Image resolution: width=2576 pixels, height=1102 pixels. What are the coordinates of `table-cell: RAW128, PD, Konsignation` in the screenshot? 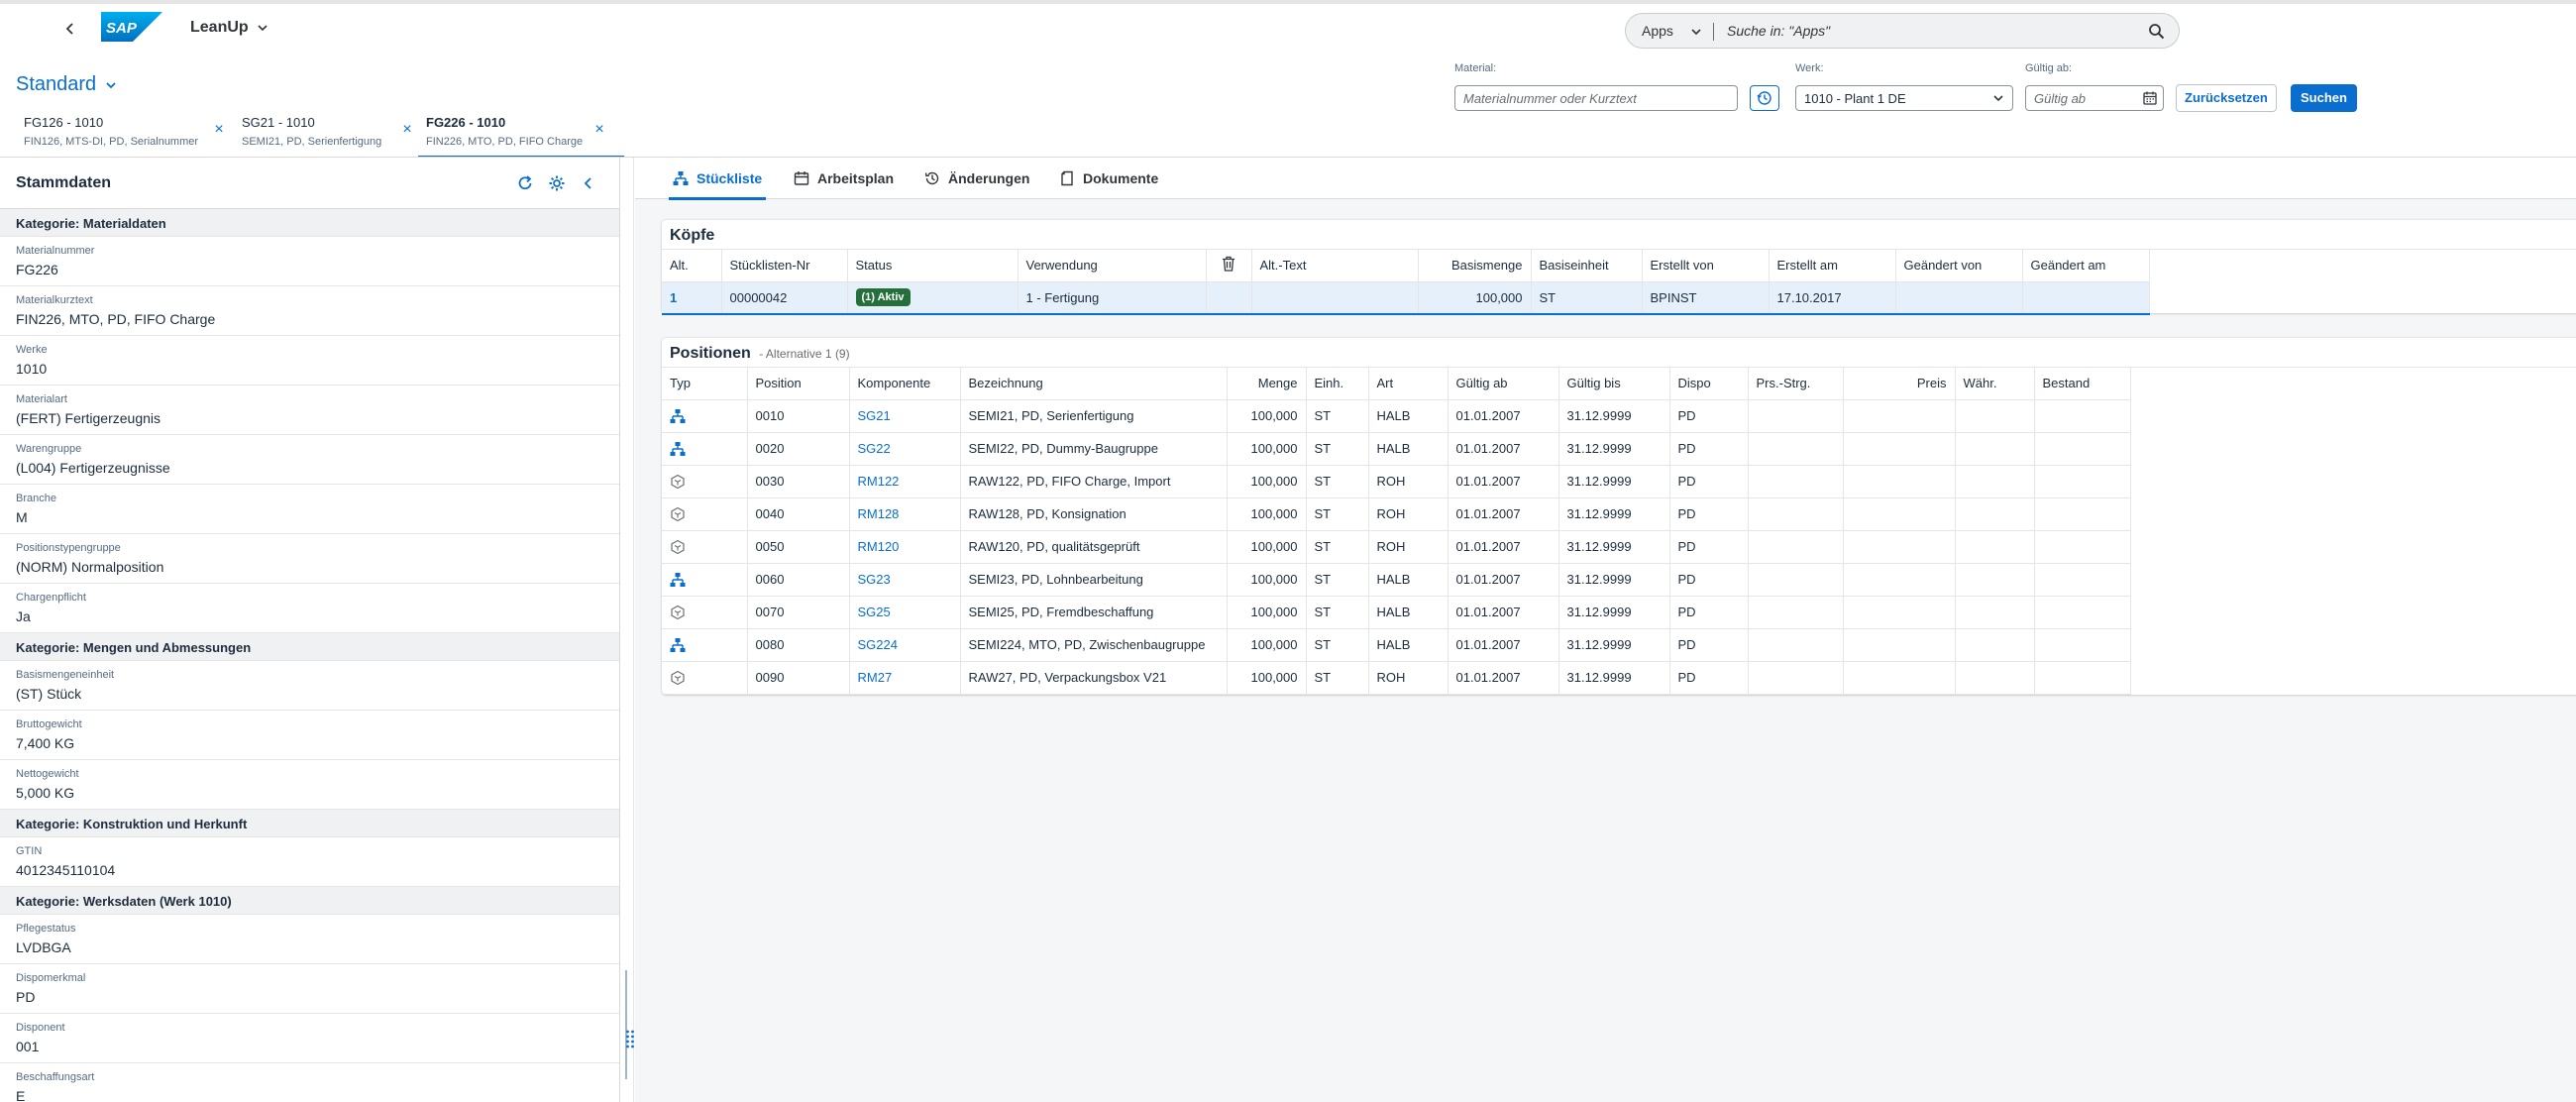 It's located at (1094, 514).